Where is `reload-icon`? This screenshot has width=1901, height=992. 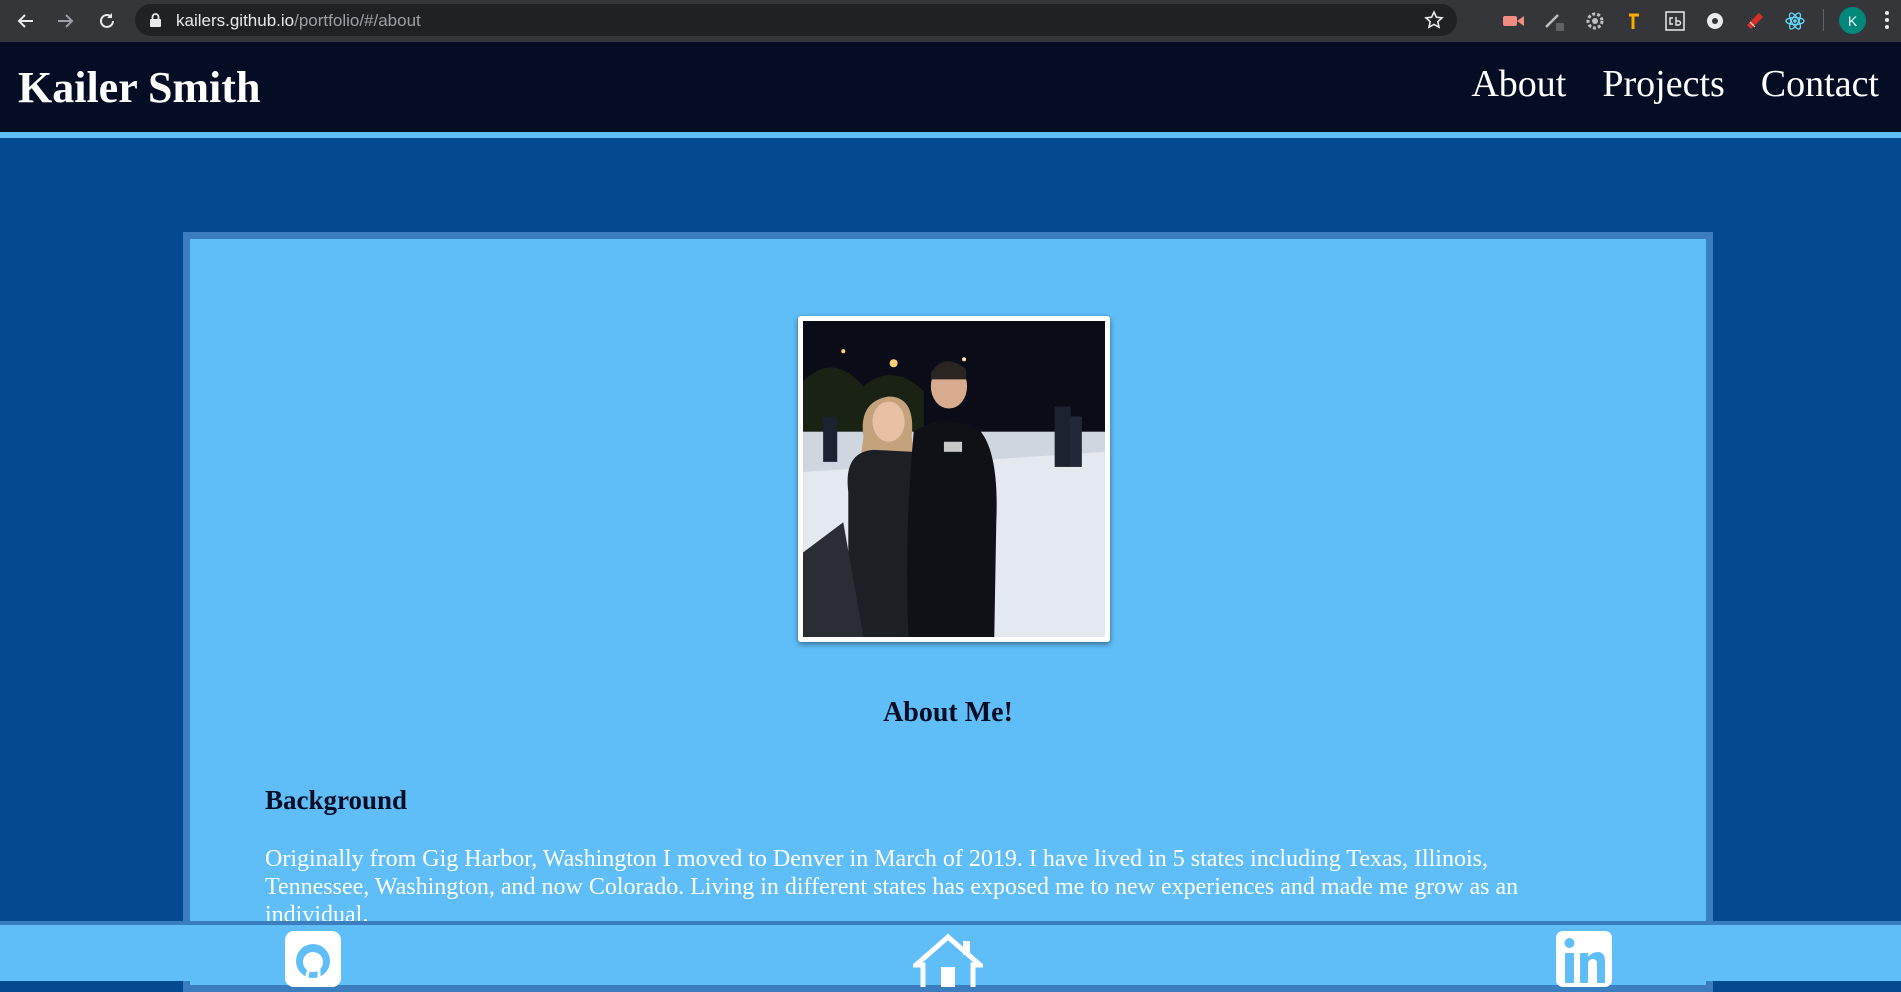 reload-icon is located at coordinates (107, 21).